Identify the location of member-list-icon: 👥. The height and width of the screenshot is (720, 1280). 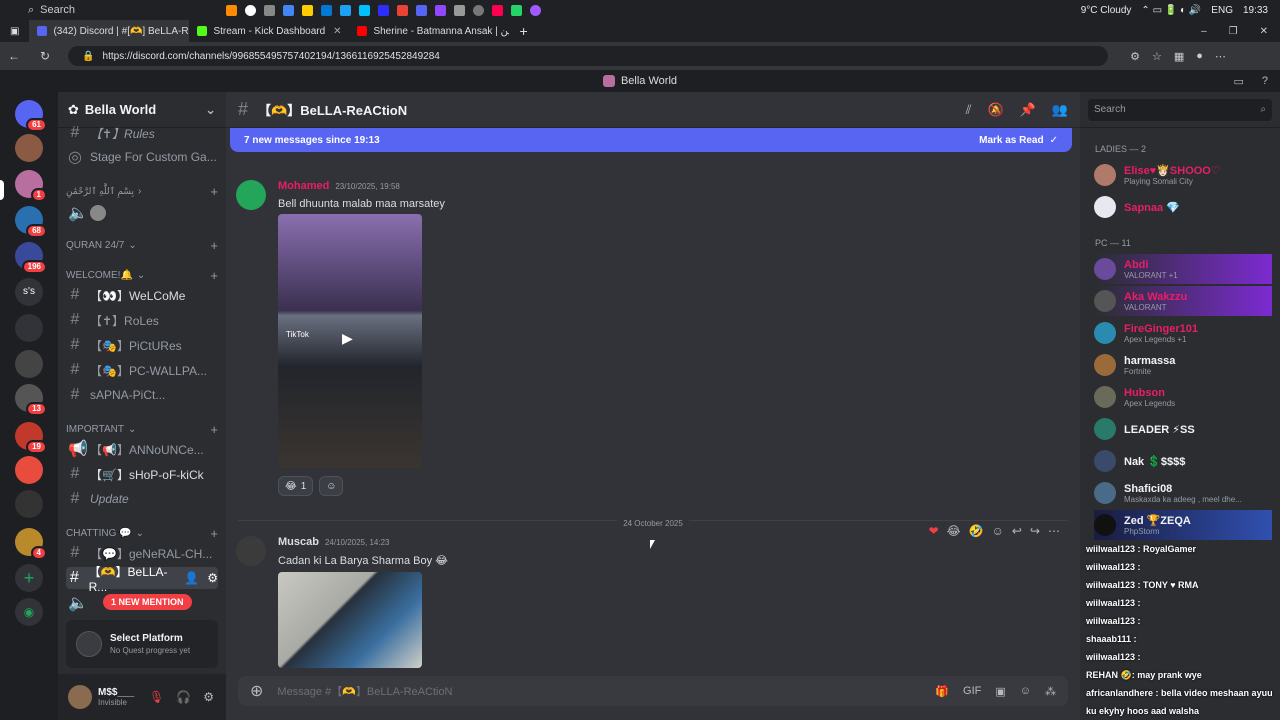
(1060, 110).